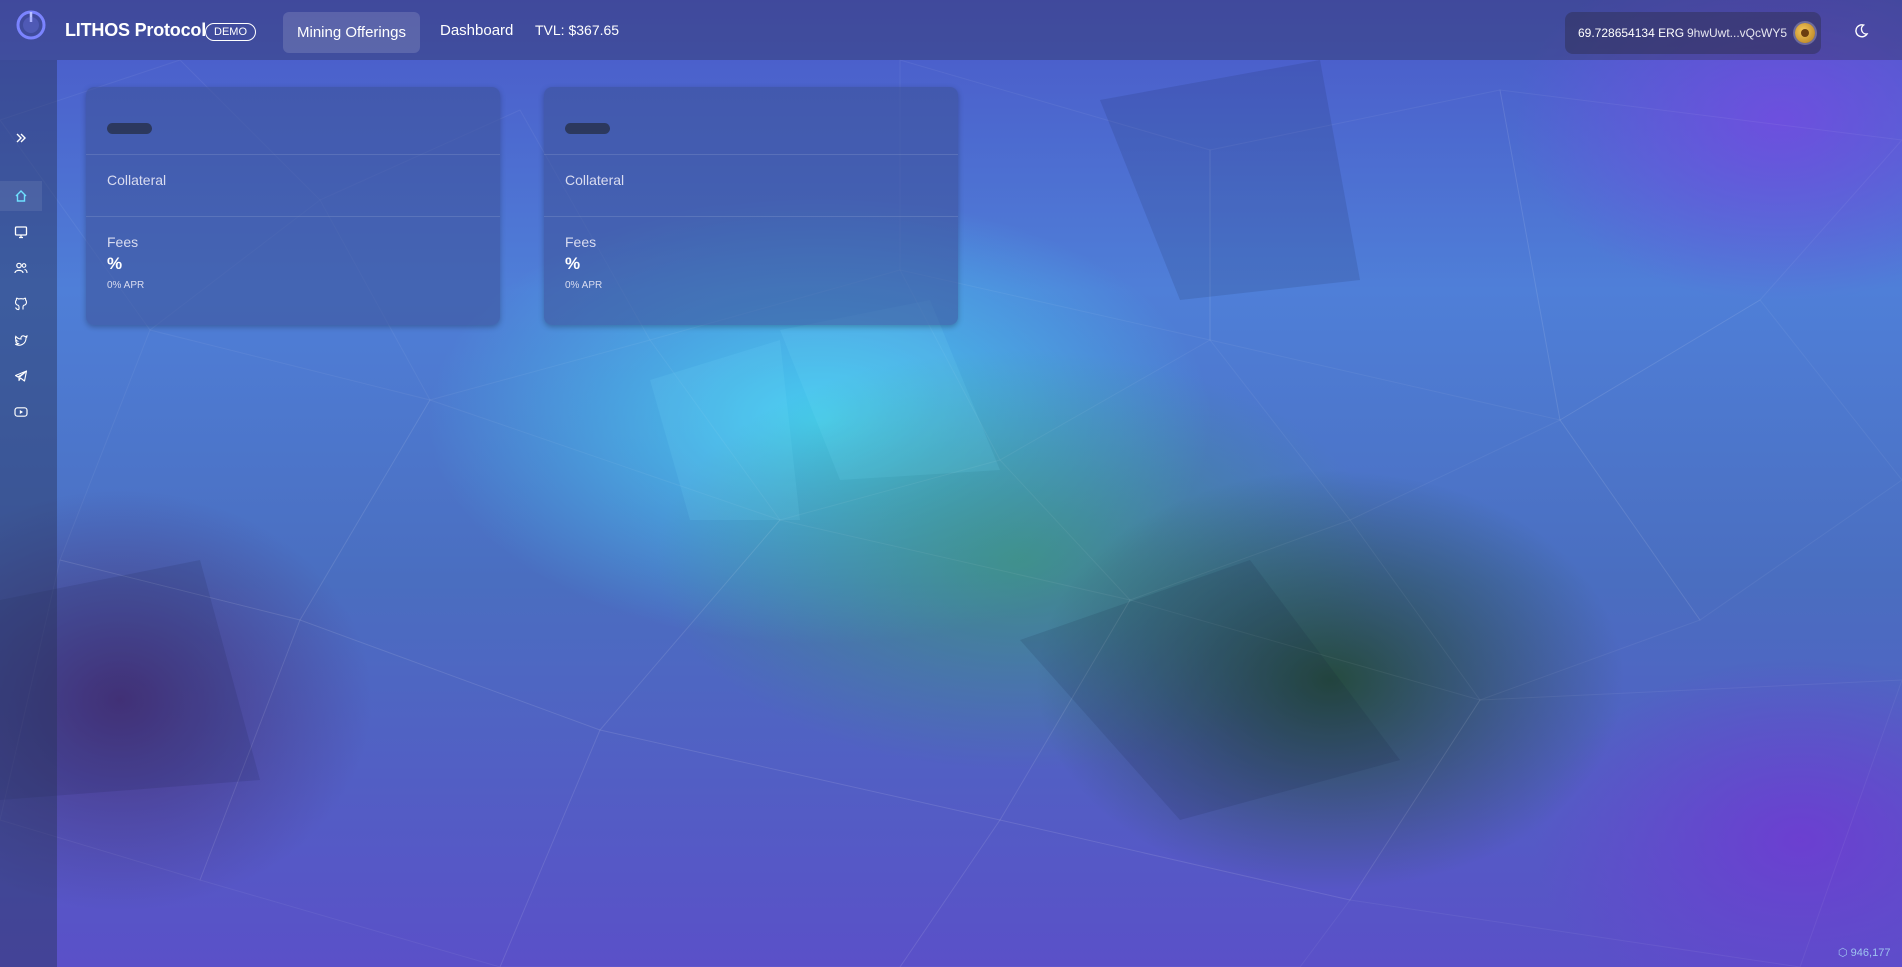 Image resolution: width=1902 pixels, height=967 pixels. Describe the element at coordinates (1861, 31) in the screenshot. I see `moon-icon` at that location.